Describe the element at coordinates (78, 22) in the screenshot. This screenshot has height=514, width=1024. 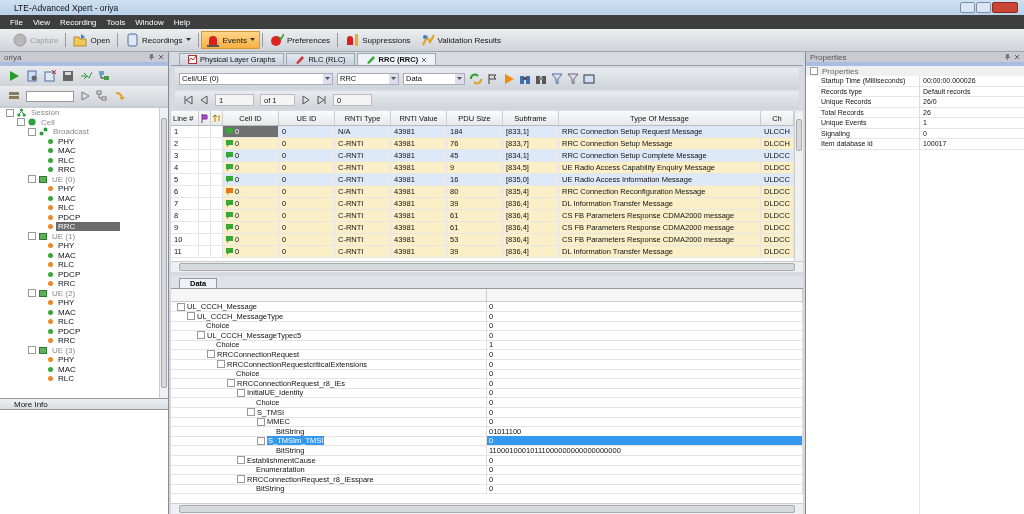
I see `menu-item: Recording` at that location.